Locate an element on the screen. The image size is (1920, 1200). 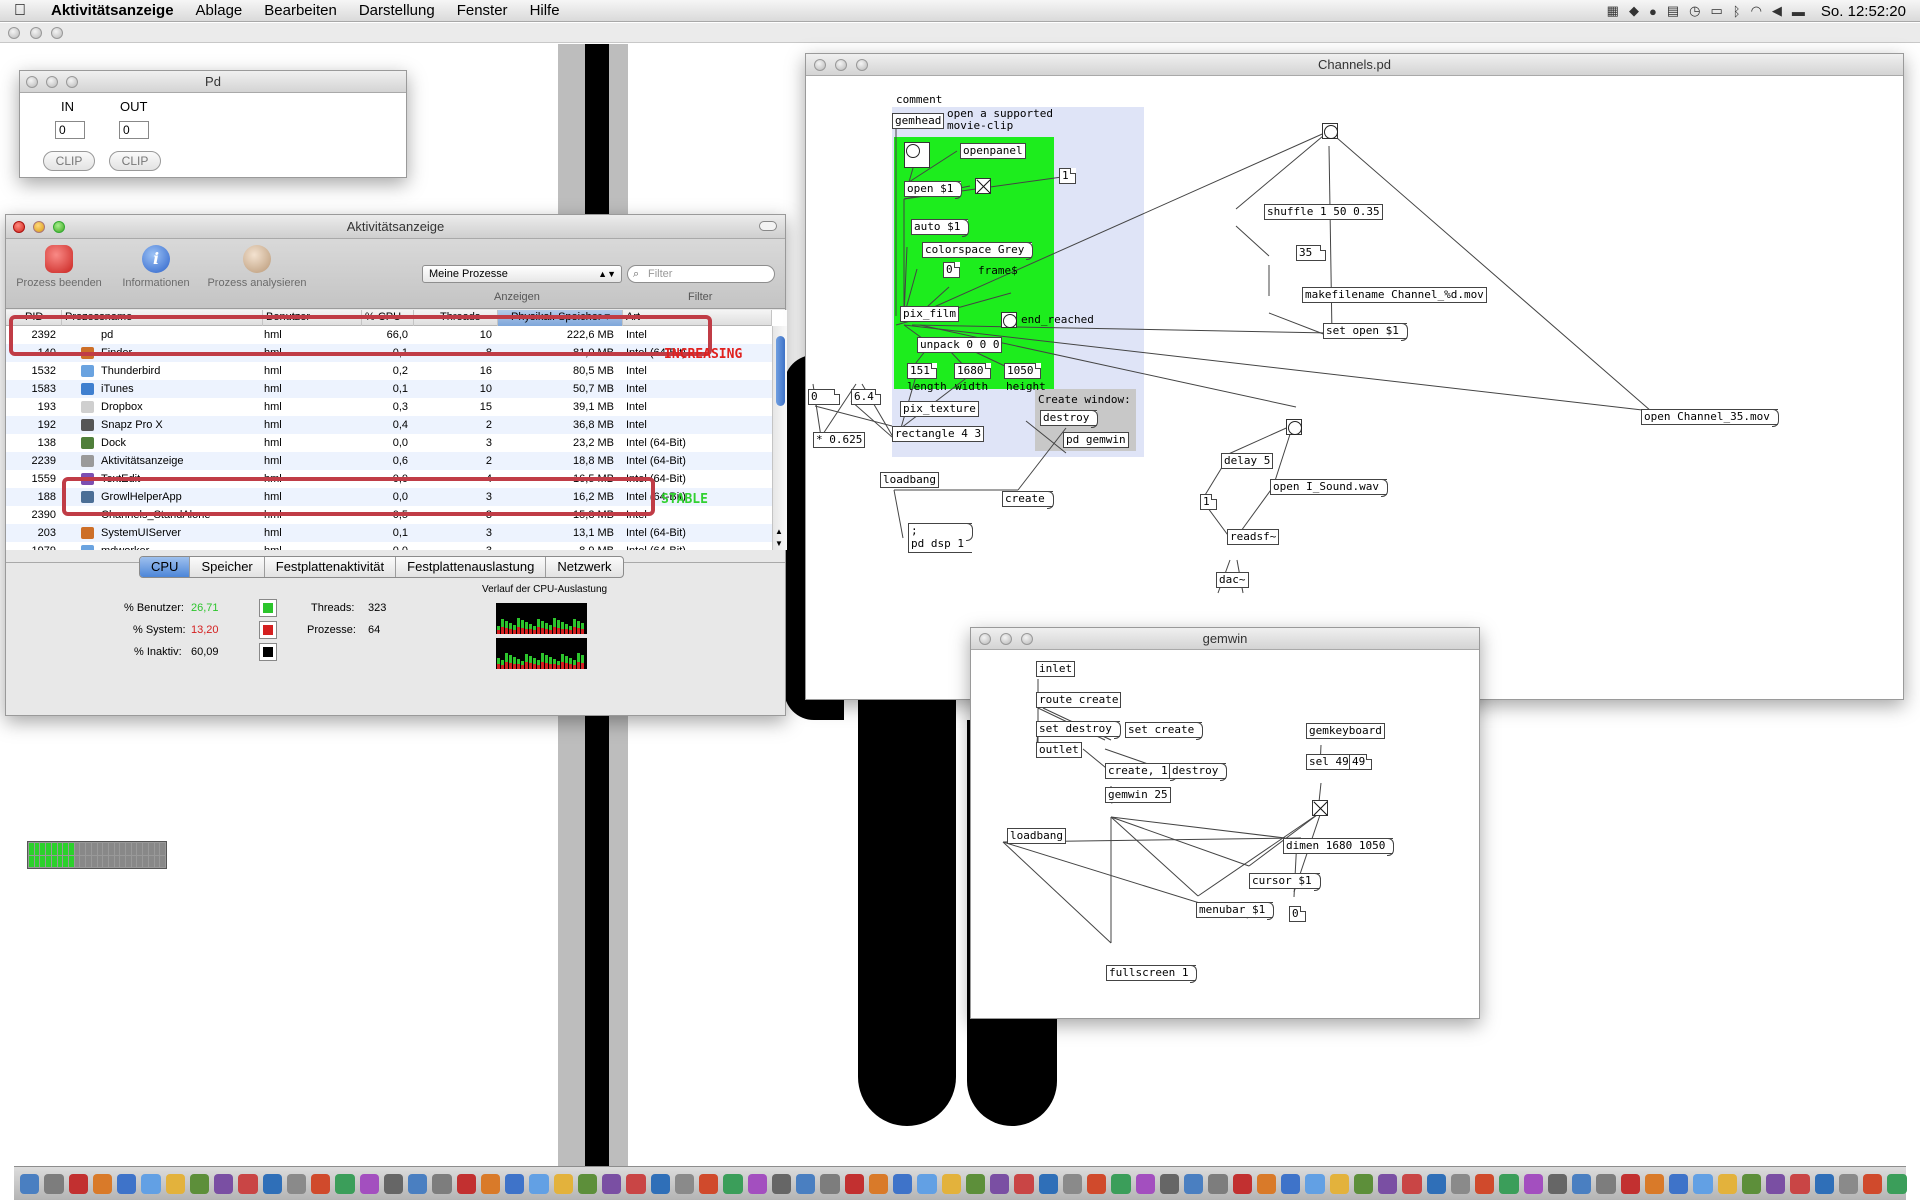
loadbang-object: loadbang is located at coordinates (909, 480).